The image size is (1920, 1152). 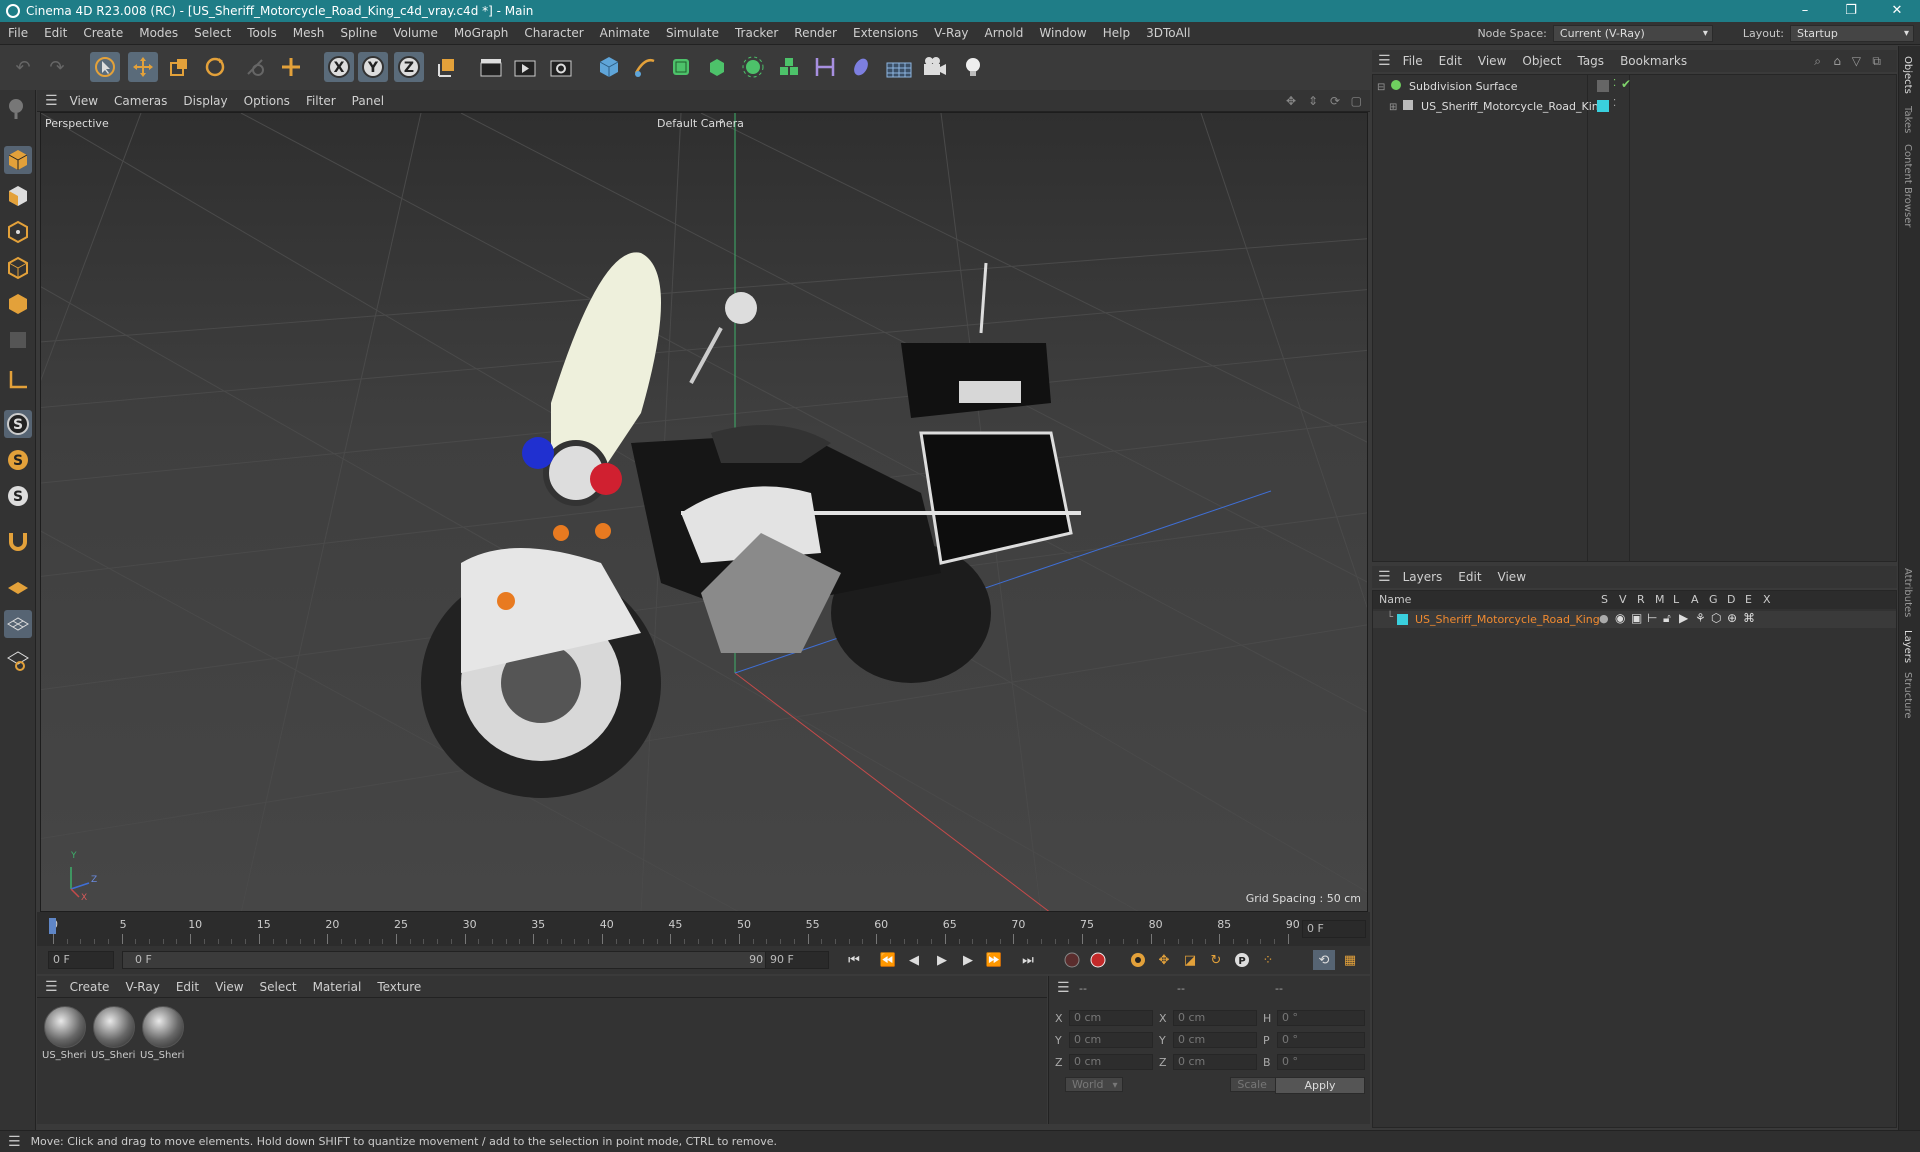 What do you see at coordinates (143, 67) in the screenshot?
I see `move-tool-button` at bounding box center [143, 67].